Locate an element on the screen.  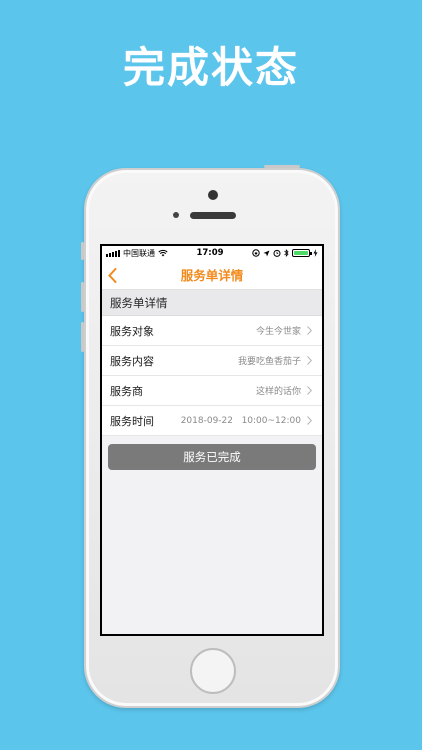
row-value: 今生今世家 is located at coordinates (278, 332).